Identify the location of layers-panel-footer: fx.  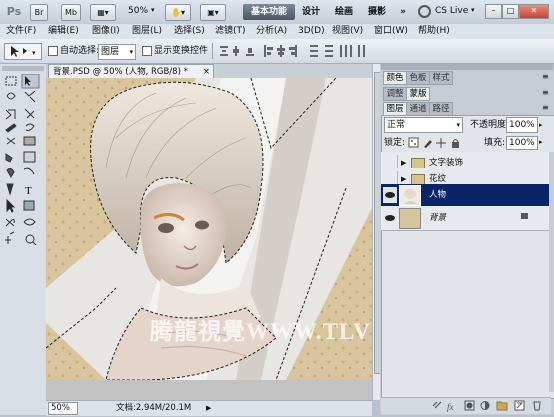
(466, 405).